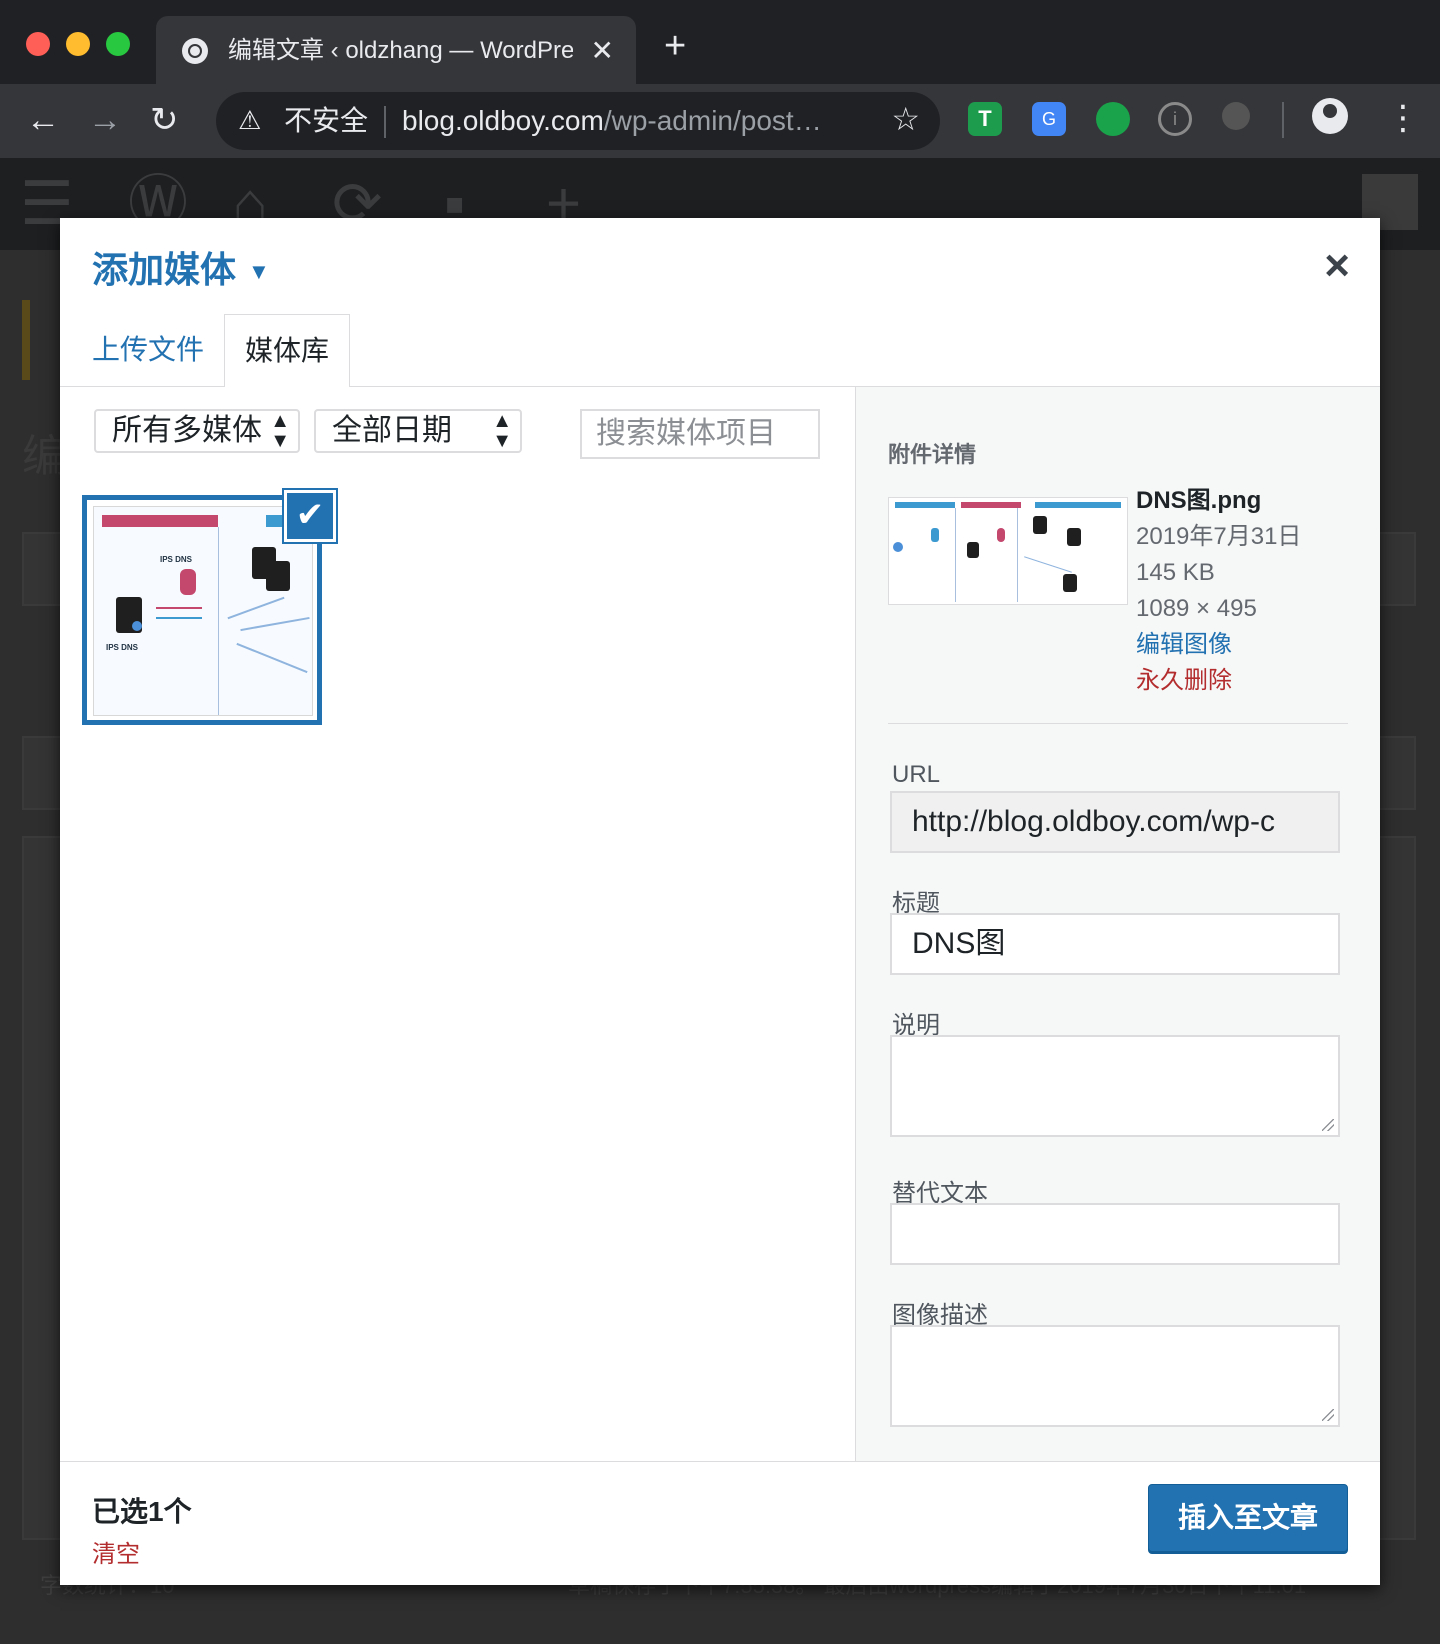 This screenshot has width=1440, height=1644. I want to click on insert-into-post-button: 插入至文章, so click(1248, 1518).